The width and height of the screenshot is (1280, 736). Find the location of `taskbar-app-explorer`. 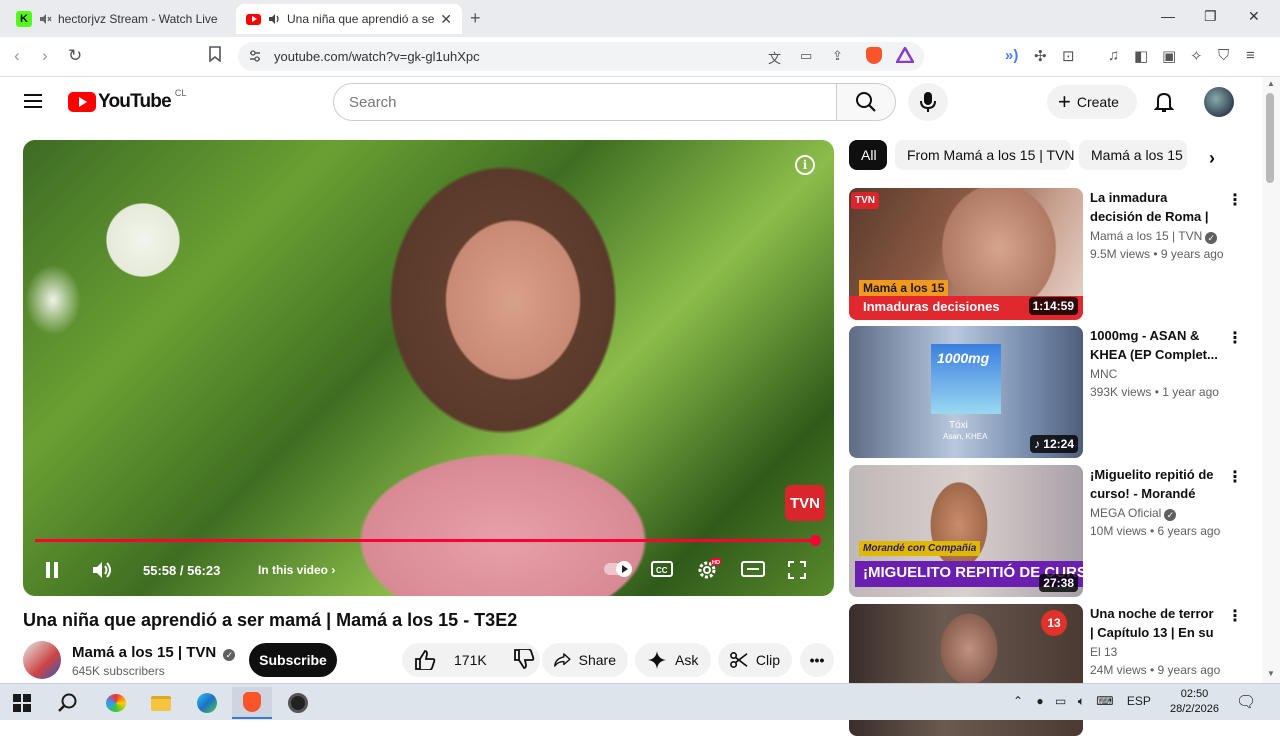

taskbar-app-explorer is located at coordinates (161, 703).